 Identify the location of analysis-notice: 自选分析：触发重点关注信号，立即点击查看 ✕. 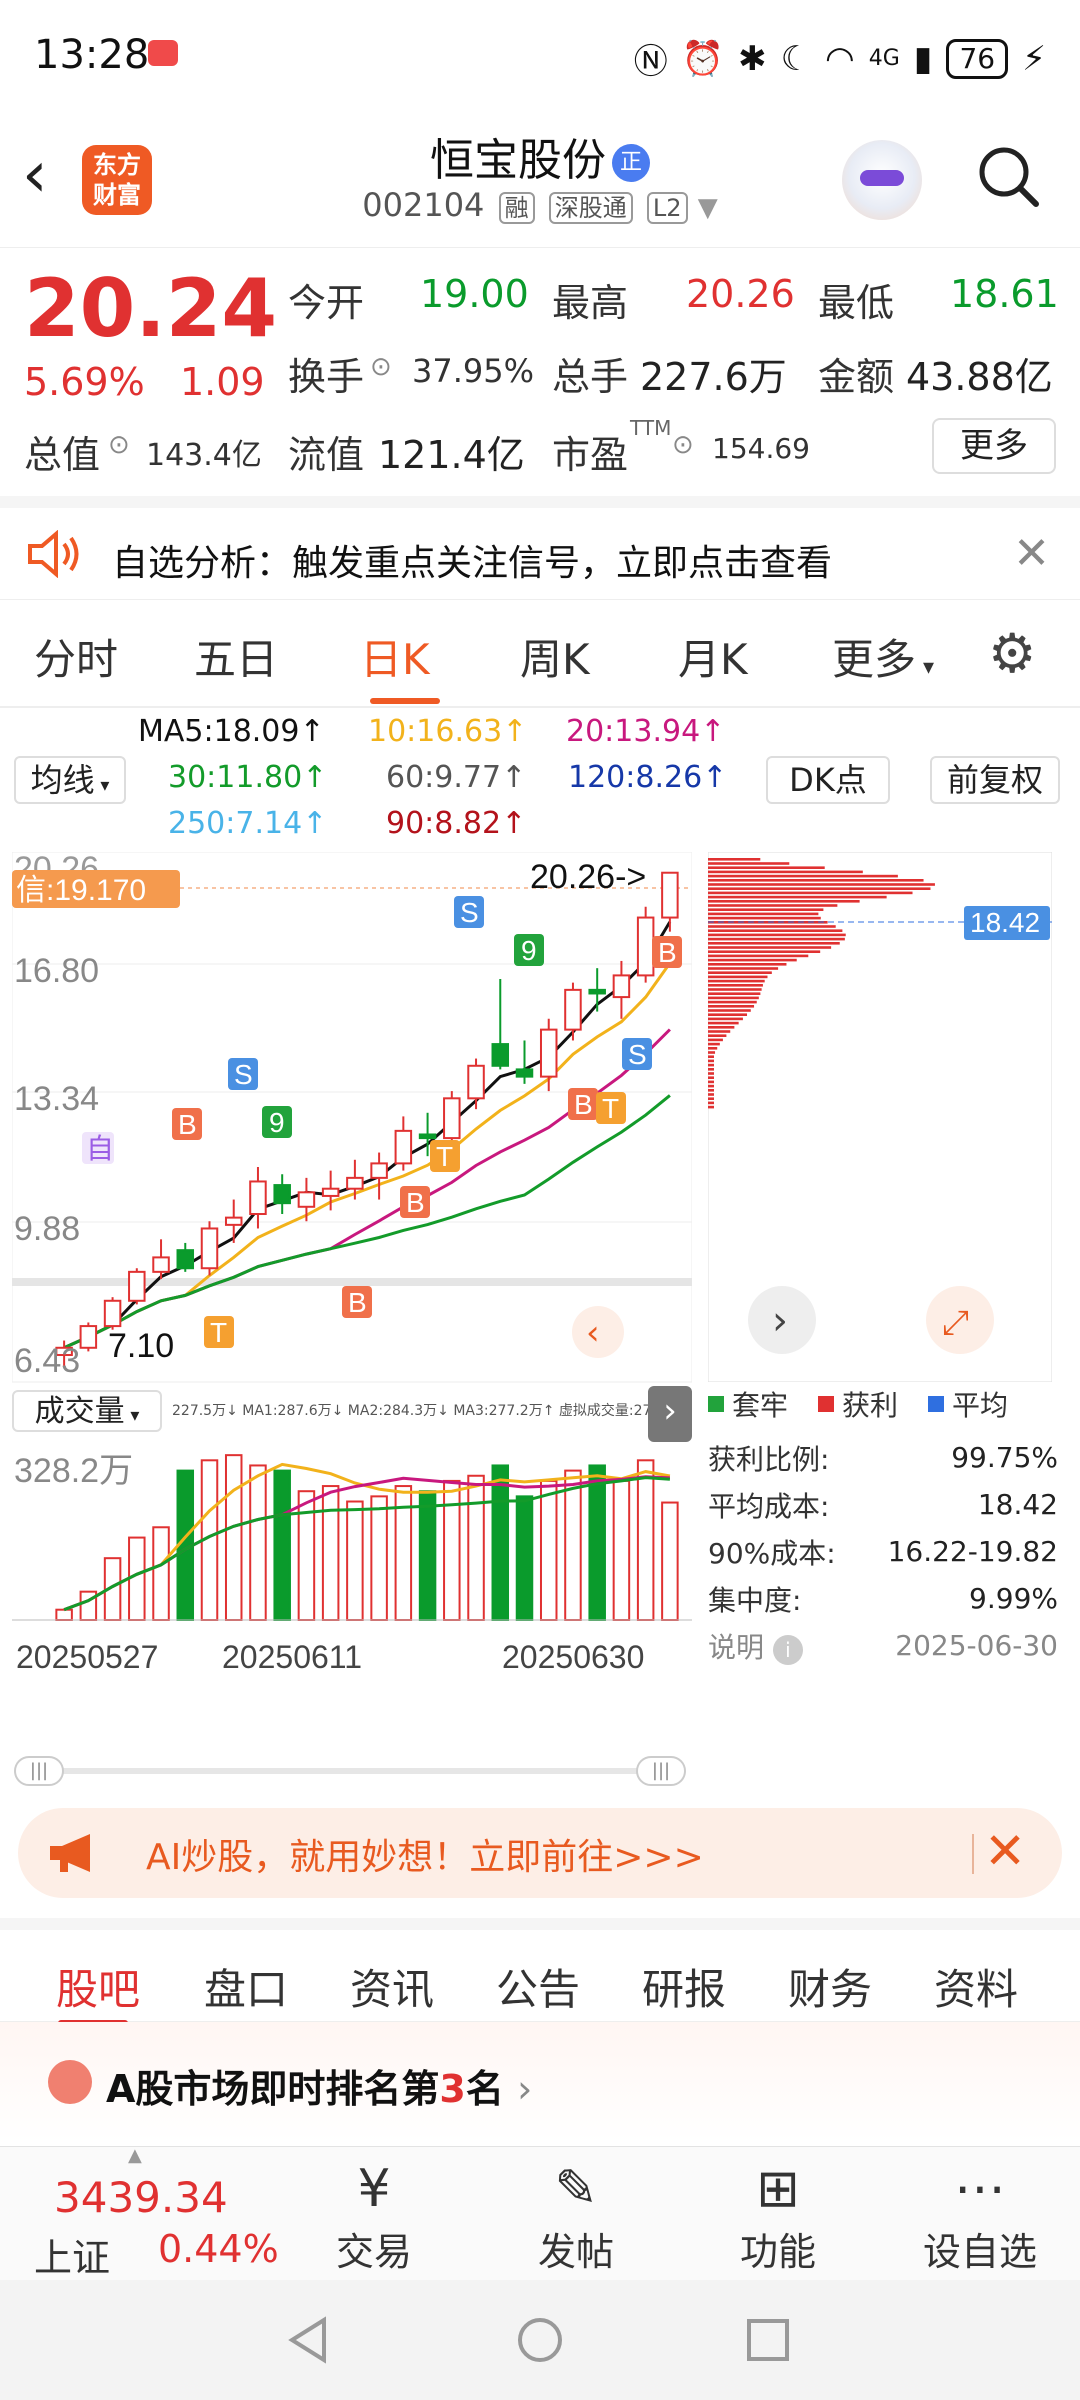
(540, 548).